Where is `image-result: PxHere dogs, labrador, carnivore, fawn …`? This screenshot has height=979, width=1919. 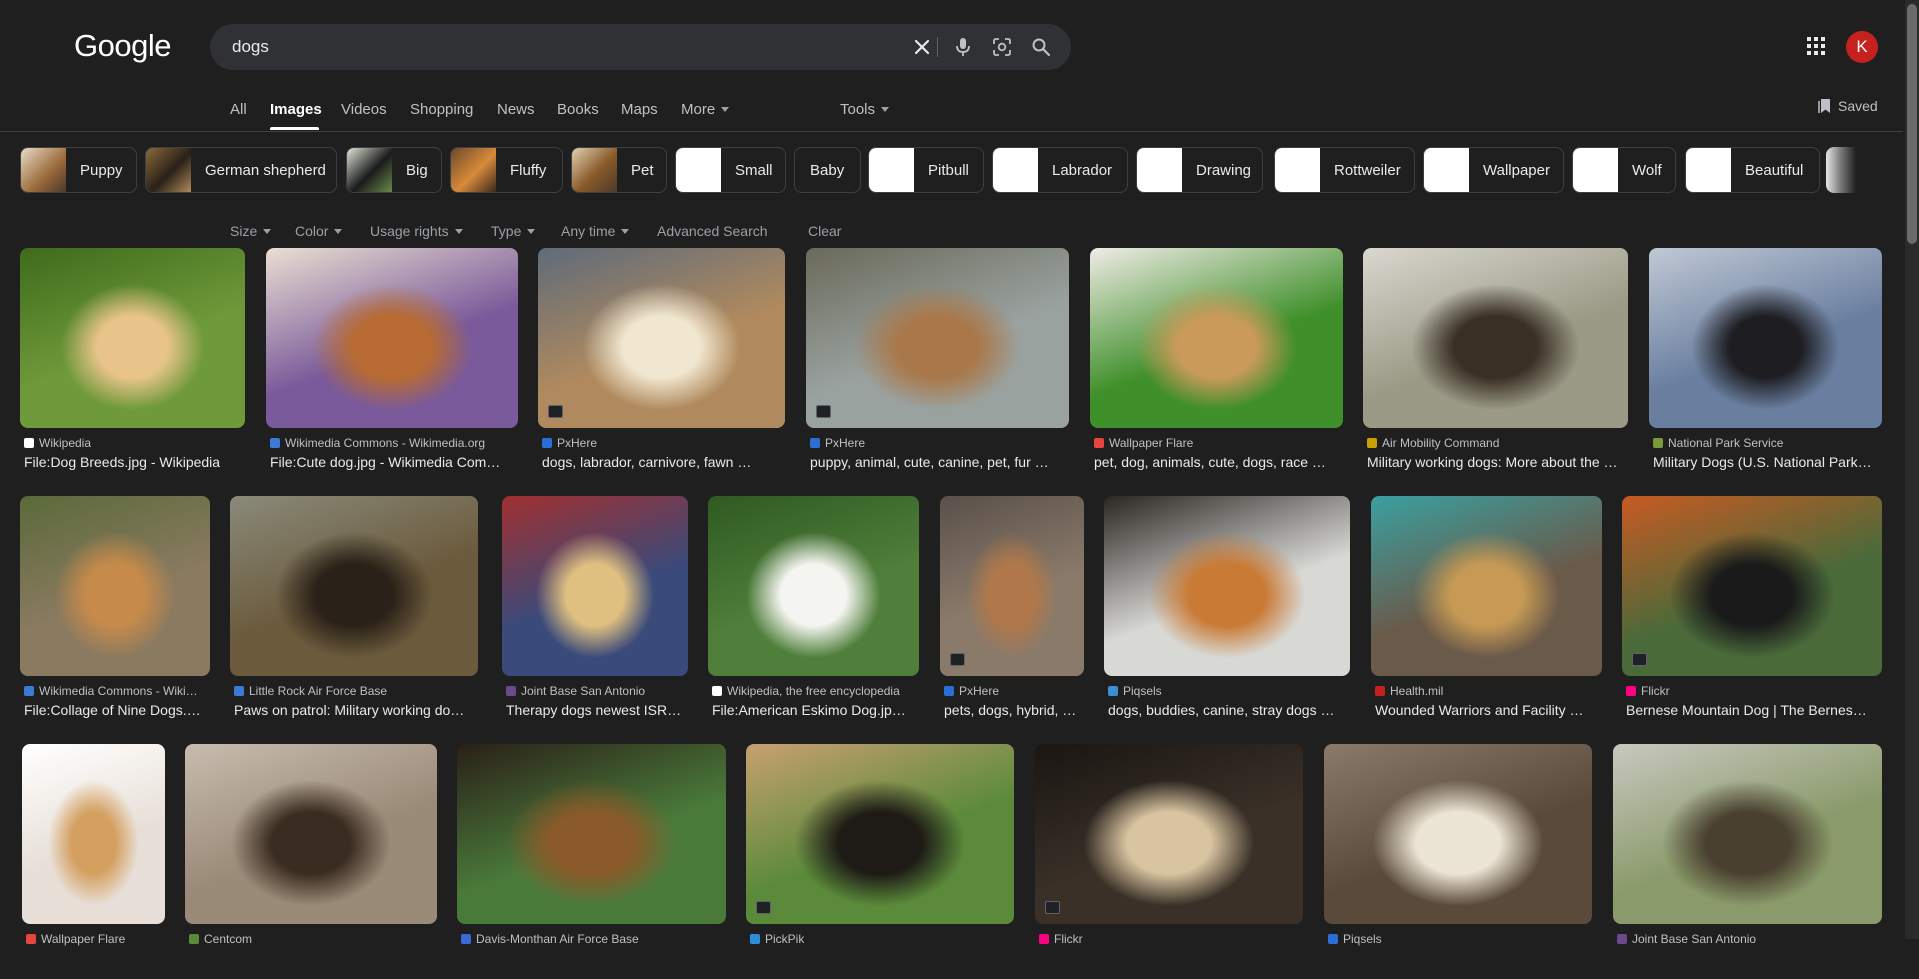 image-result: PxHere dogs, labrador, carnivore, fawn … is located at coordinates (661, 365).